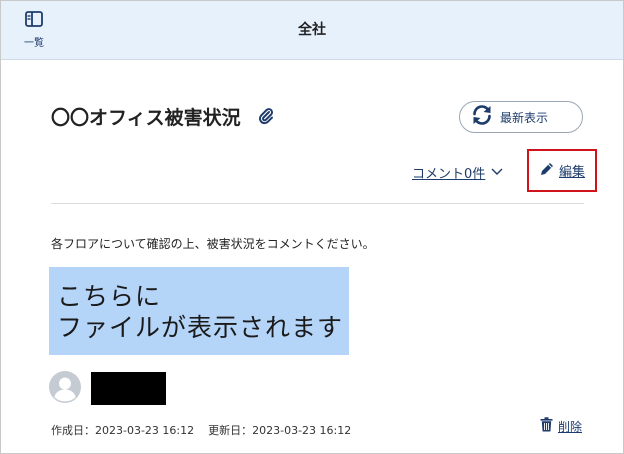  I want to click on chevron-down-icon, so click(497, 172).